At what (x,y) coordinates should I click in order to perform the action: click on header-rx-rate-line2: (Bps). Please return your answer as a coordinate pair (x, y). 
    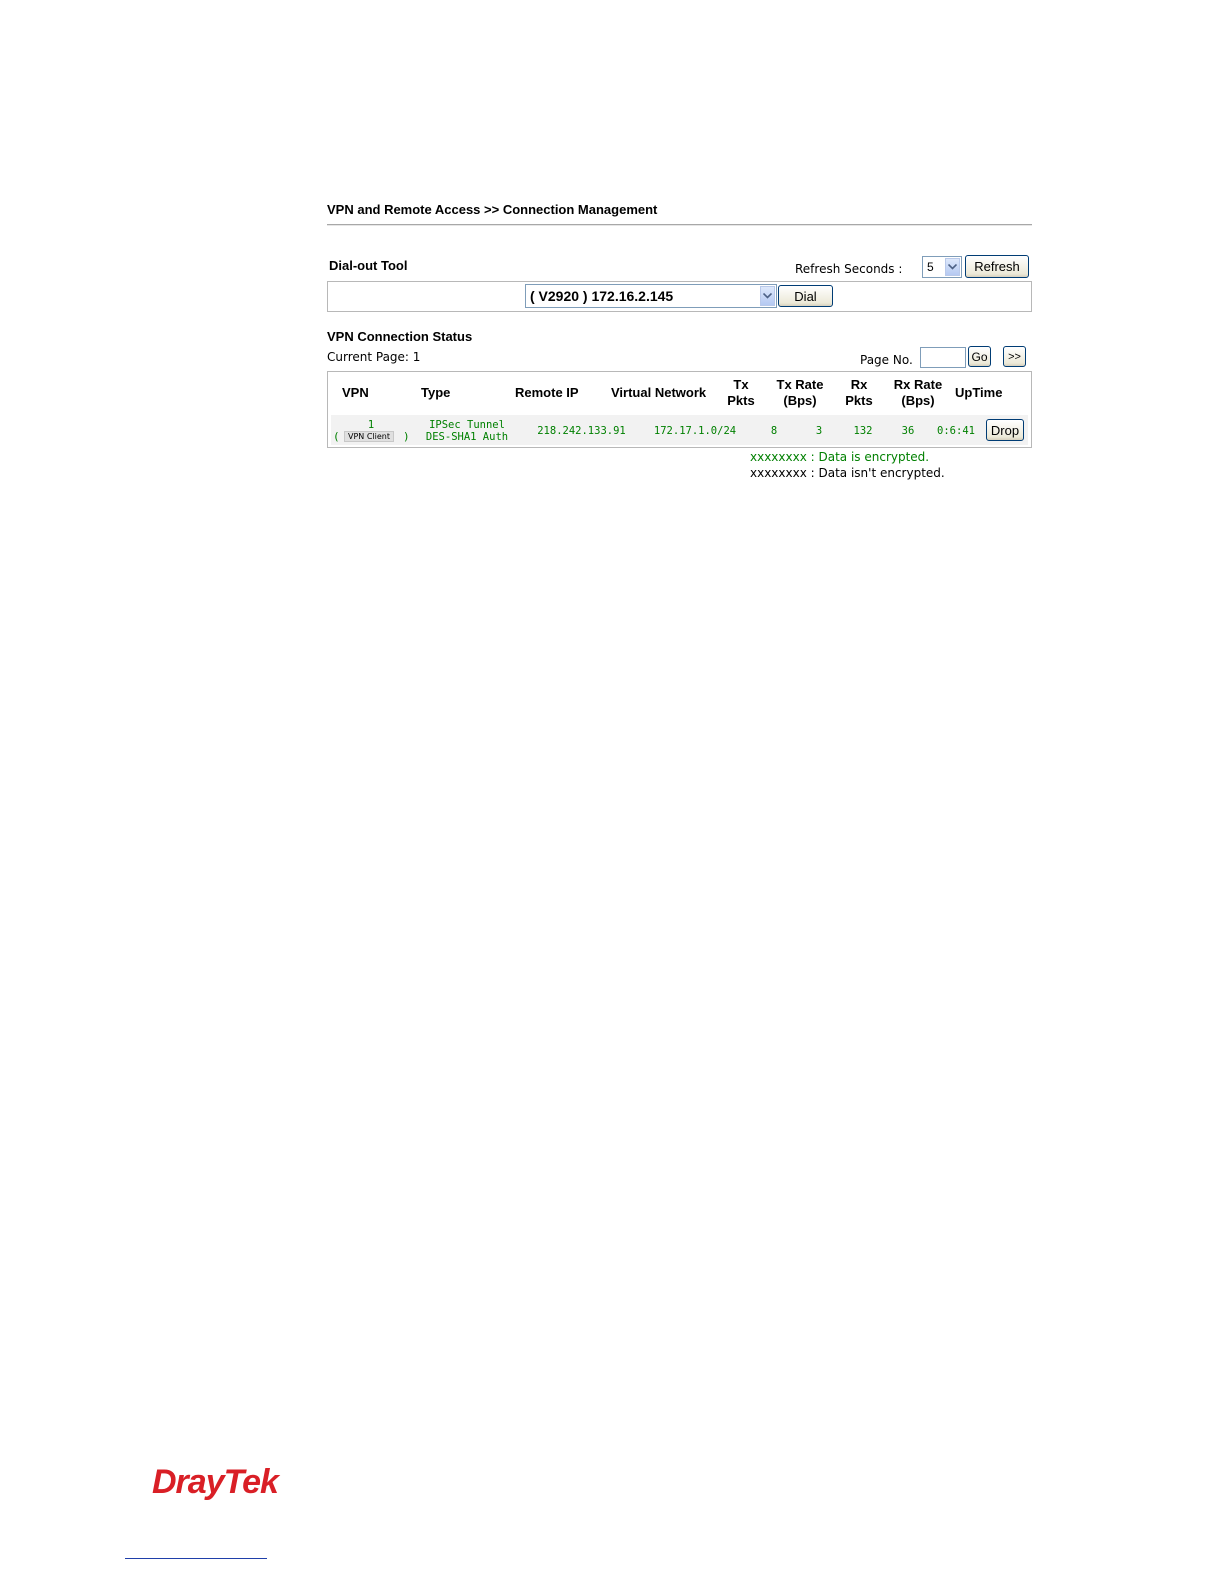
    Looking at the image, I should click on (918, 400).